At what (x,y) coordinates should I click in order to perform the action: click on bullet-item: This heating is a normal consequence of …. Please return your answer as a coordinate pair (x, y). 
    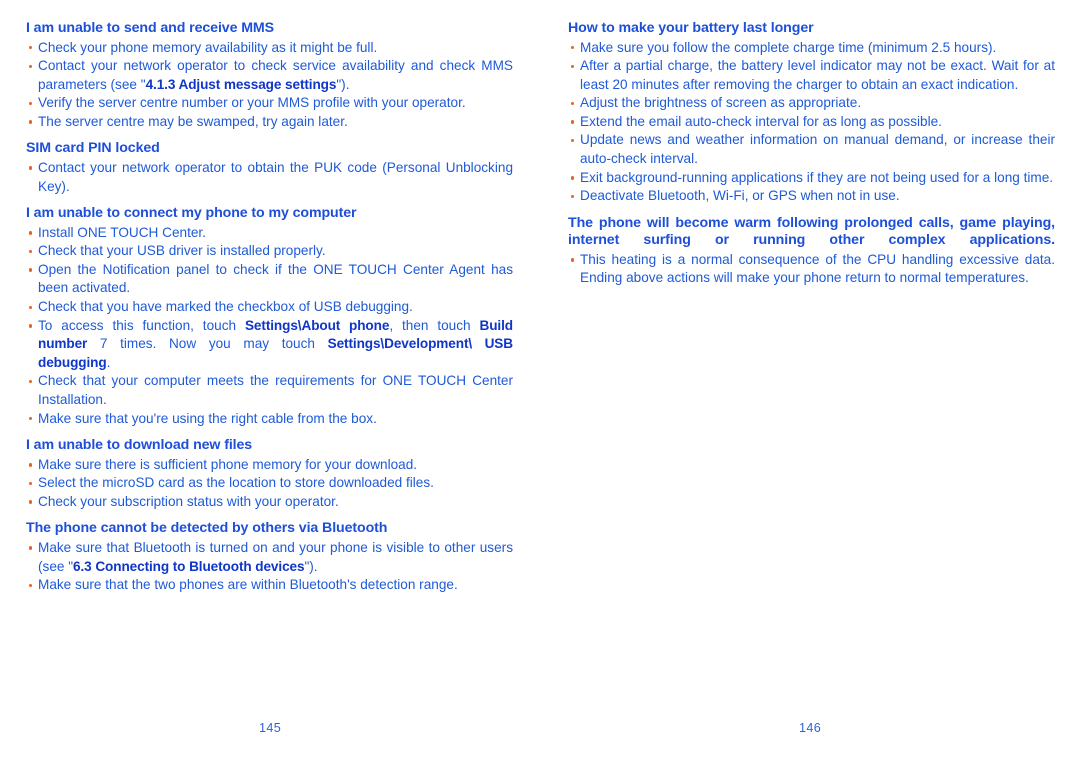
    Looking at the image, I should click on (811, 269).